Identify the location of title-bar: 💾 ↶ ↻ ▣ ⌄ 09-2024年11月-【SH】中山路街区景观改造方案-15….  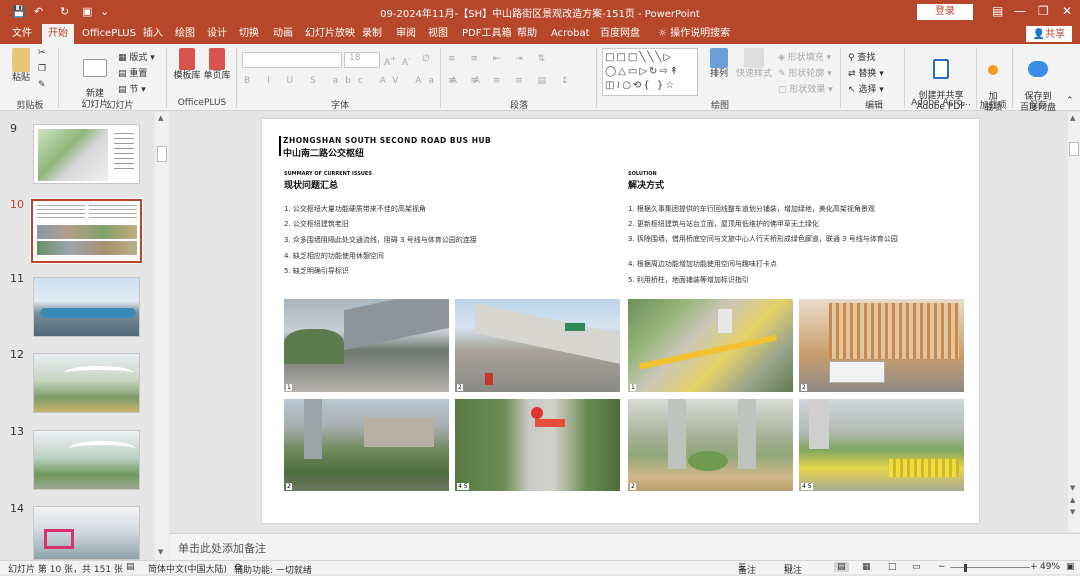
(540, 12).